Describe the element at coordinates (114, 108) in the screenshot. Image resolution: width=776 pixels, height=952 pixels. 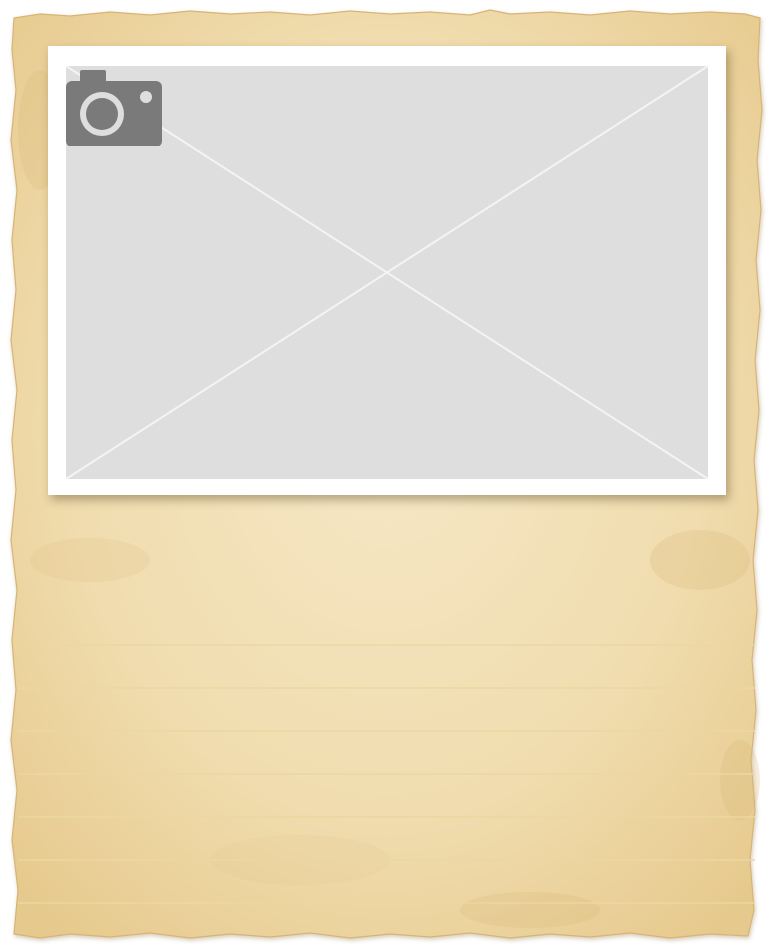
I see `camera-icon` at that location.